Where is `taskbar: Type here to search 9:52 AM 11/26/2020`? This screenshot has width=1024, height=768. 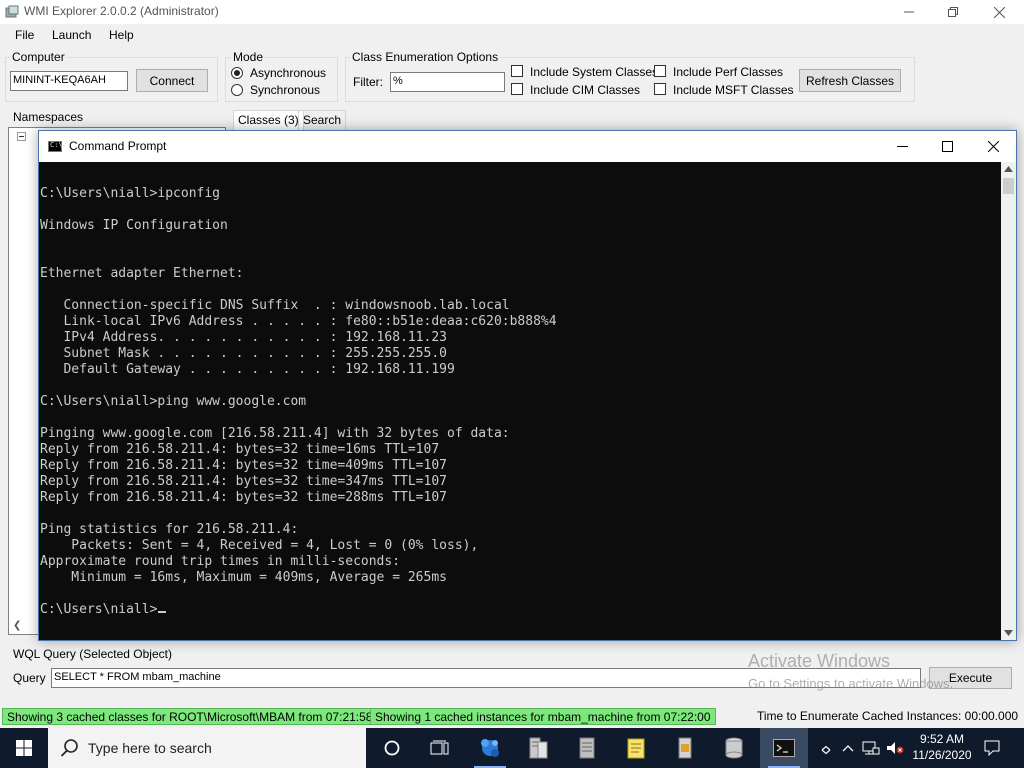
taskbar: Type here to search 9:52 AM 11/26/2020 is located at coordinates (512, 748).